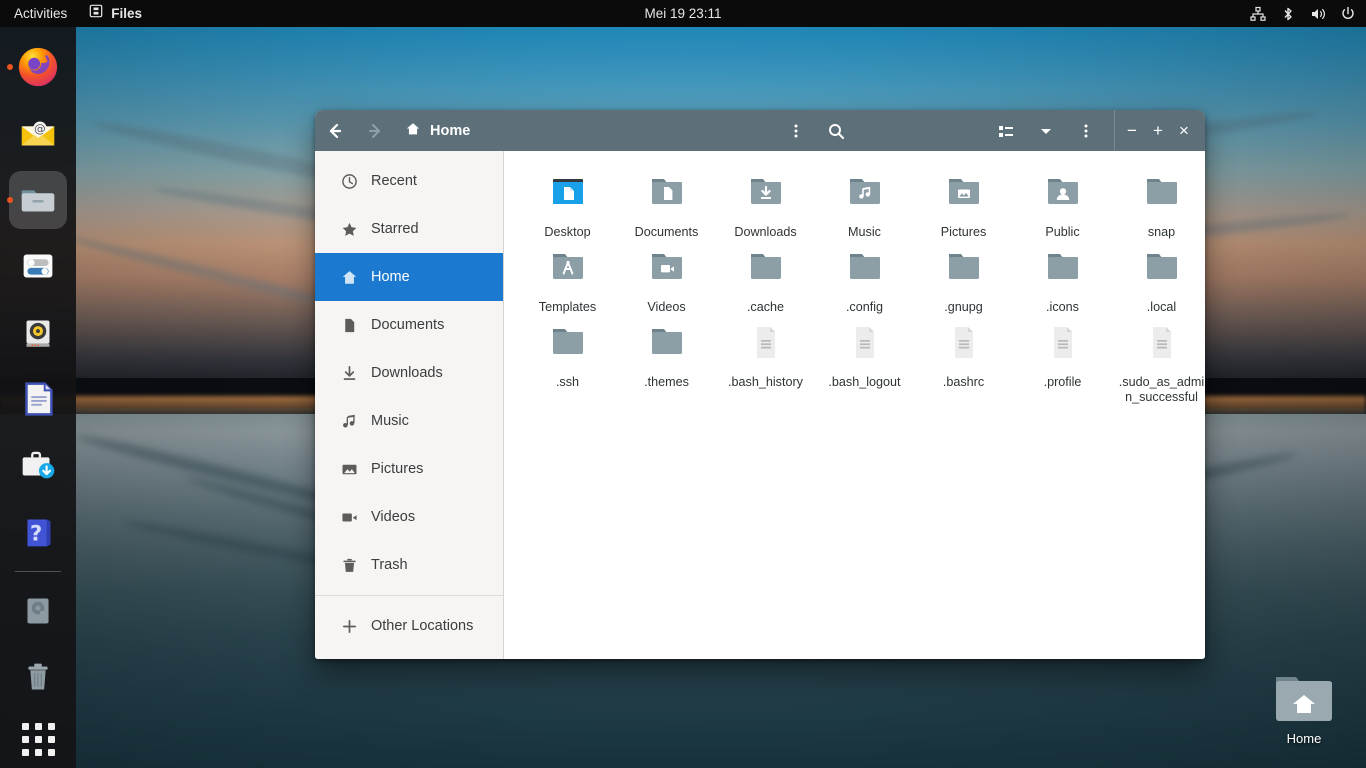 The image size is (1366, 768). What do you see at coordinates (349, 469) in the screenshot?
I see `picture-icon` at bounding box center [349, 469].